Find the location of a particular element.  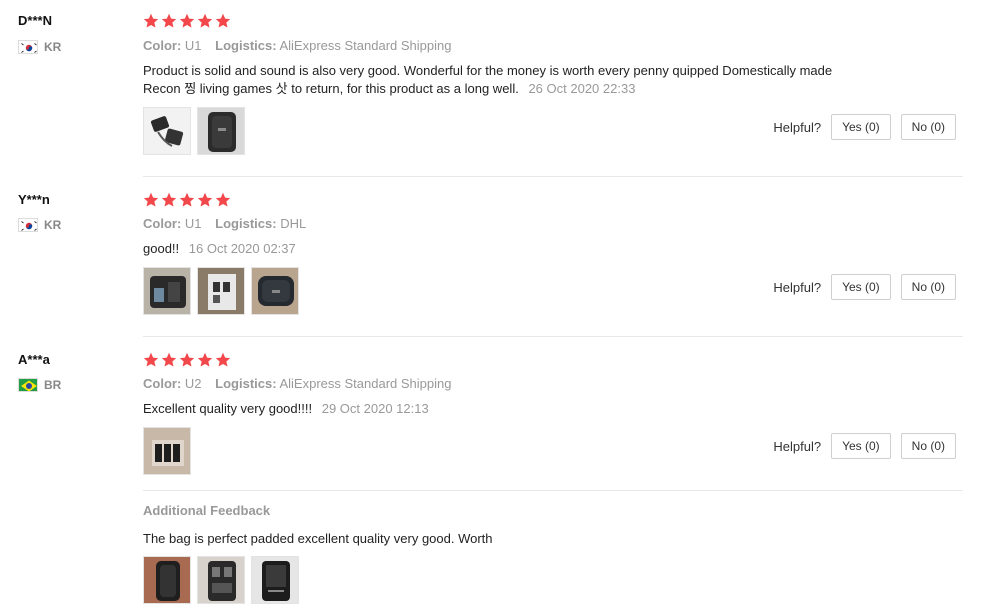

brazil-flag-icon is located at coordinates (28, 385).